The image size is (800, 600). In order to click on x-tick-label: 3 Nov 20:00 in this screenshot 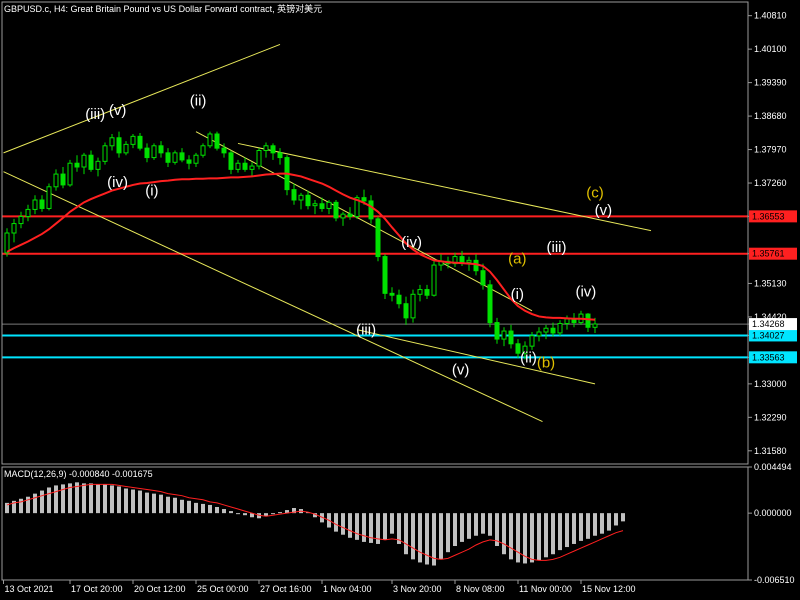, I will do `click(417, 589)`.